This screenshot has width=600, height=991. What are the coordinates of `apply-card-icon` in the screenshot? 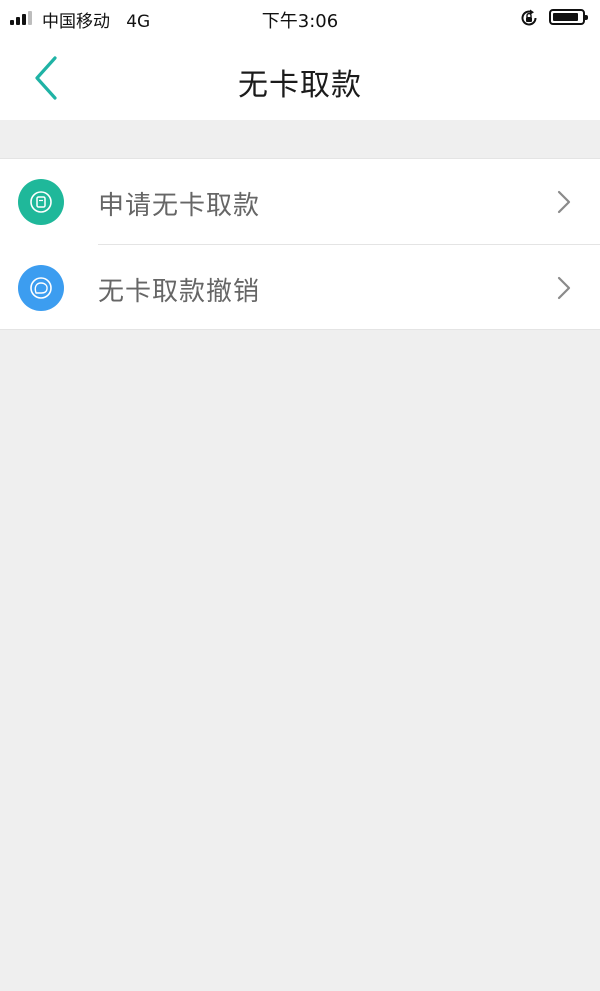 It's located at (41, 202).